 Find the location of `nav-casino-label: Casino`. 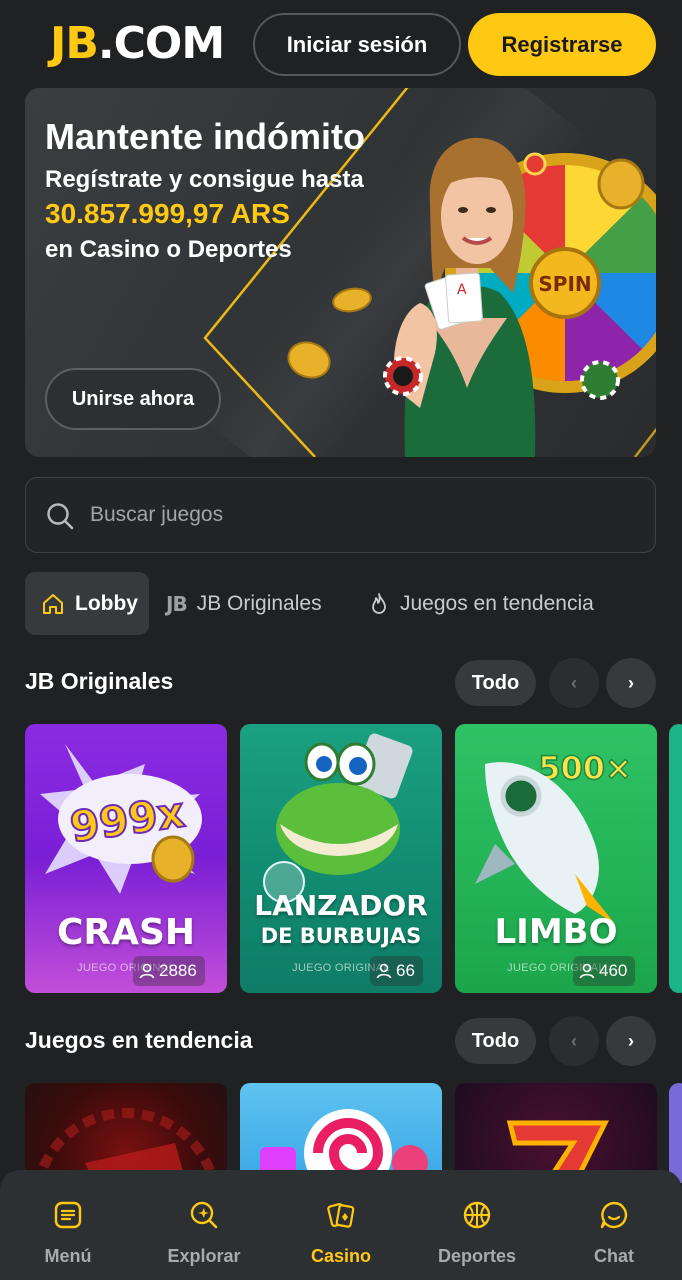

nav-casino-label: Casino is located at coordinates (340, 1256).